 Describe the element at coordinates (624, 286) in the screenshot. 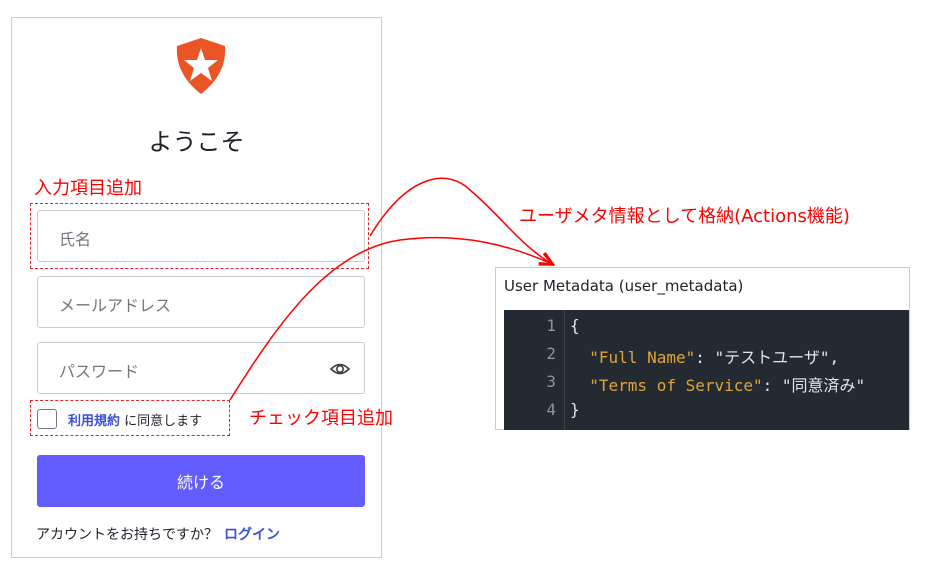

I see `metadata-title: User Metadata (user_metadata)` at that location.